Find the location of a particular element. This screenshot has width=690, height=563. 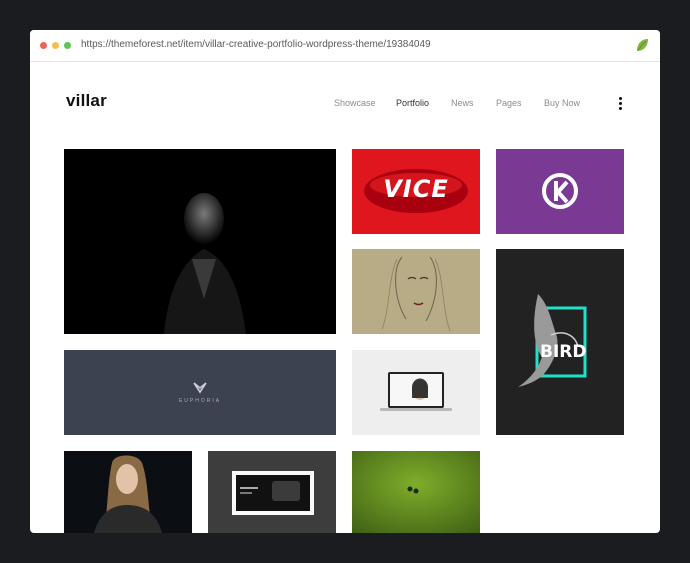

portfolio-tile-woman is located at coordinates (128, 492).